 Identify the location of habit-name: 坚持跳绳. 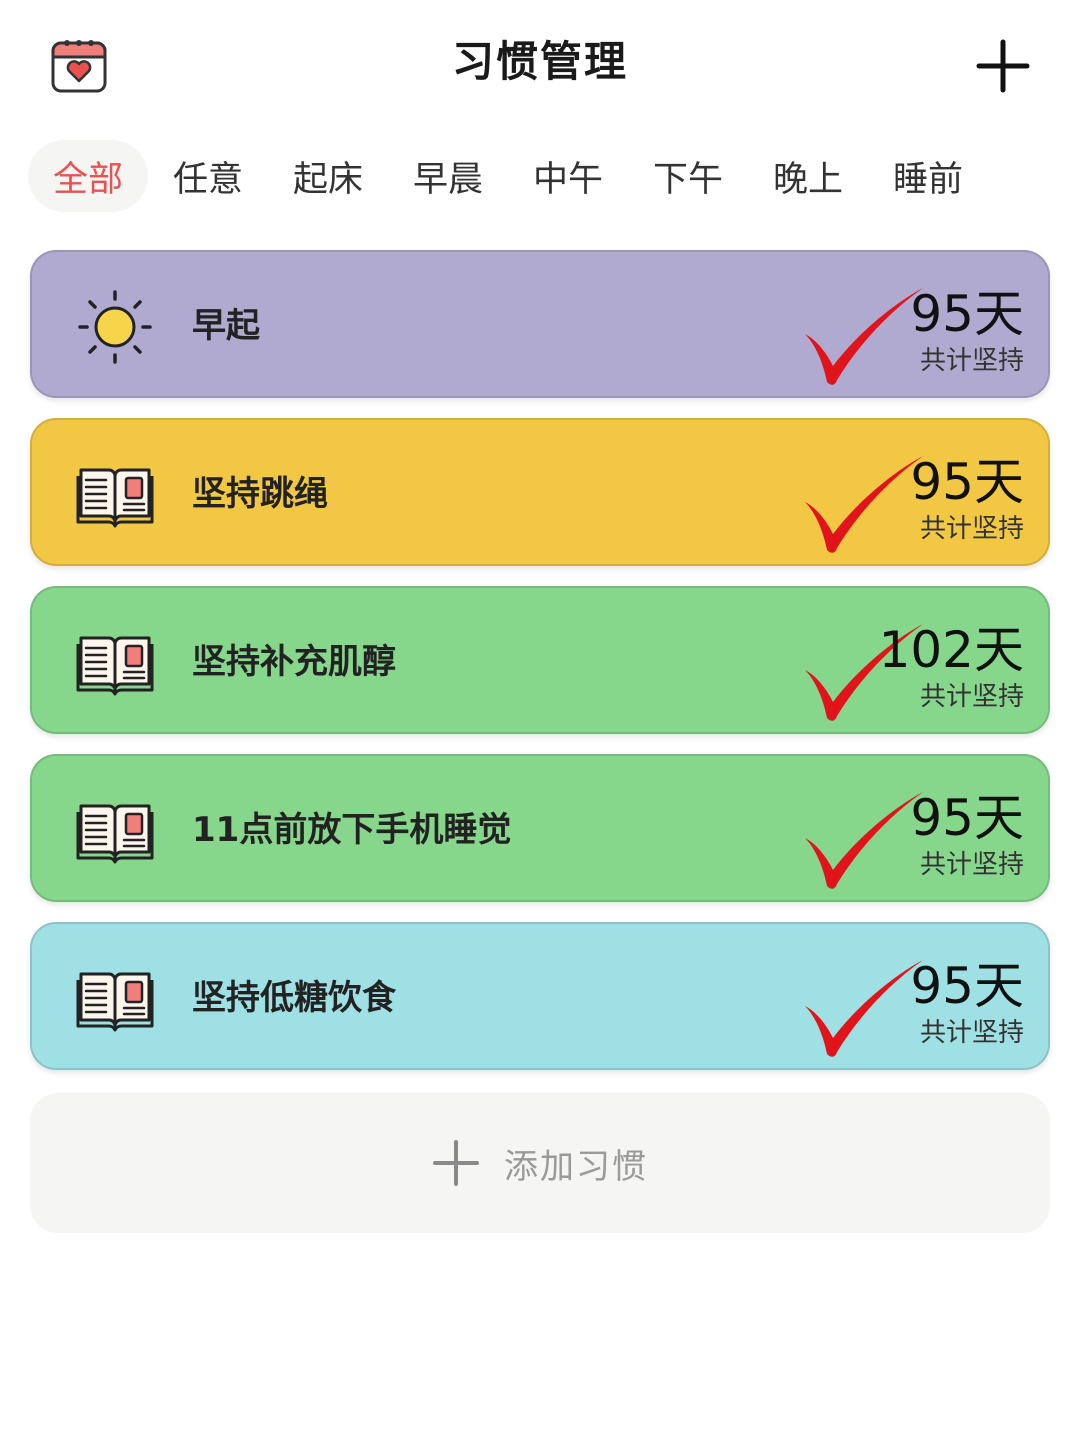
(260, 494).